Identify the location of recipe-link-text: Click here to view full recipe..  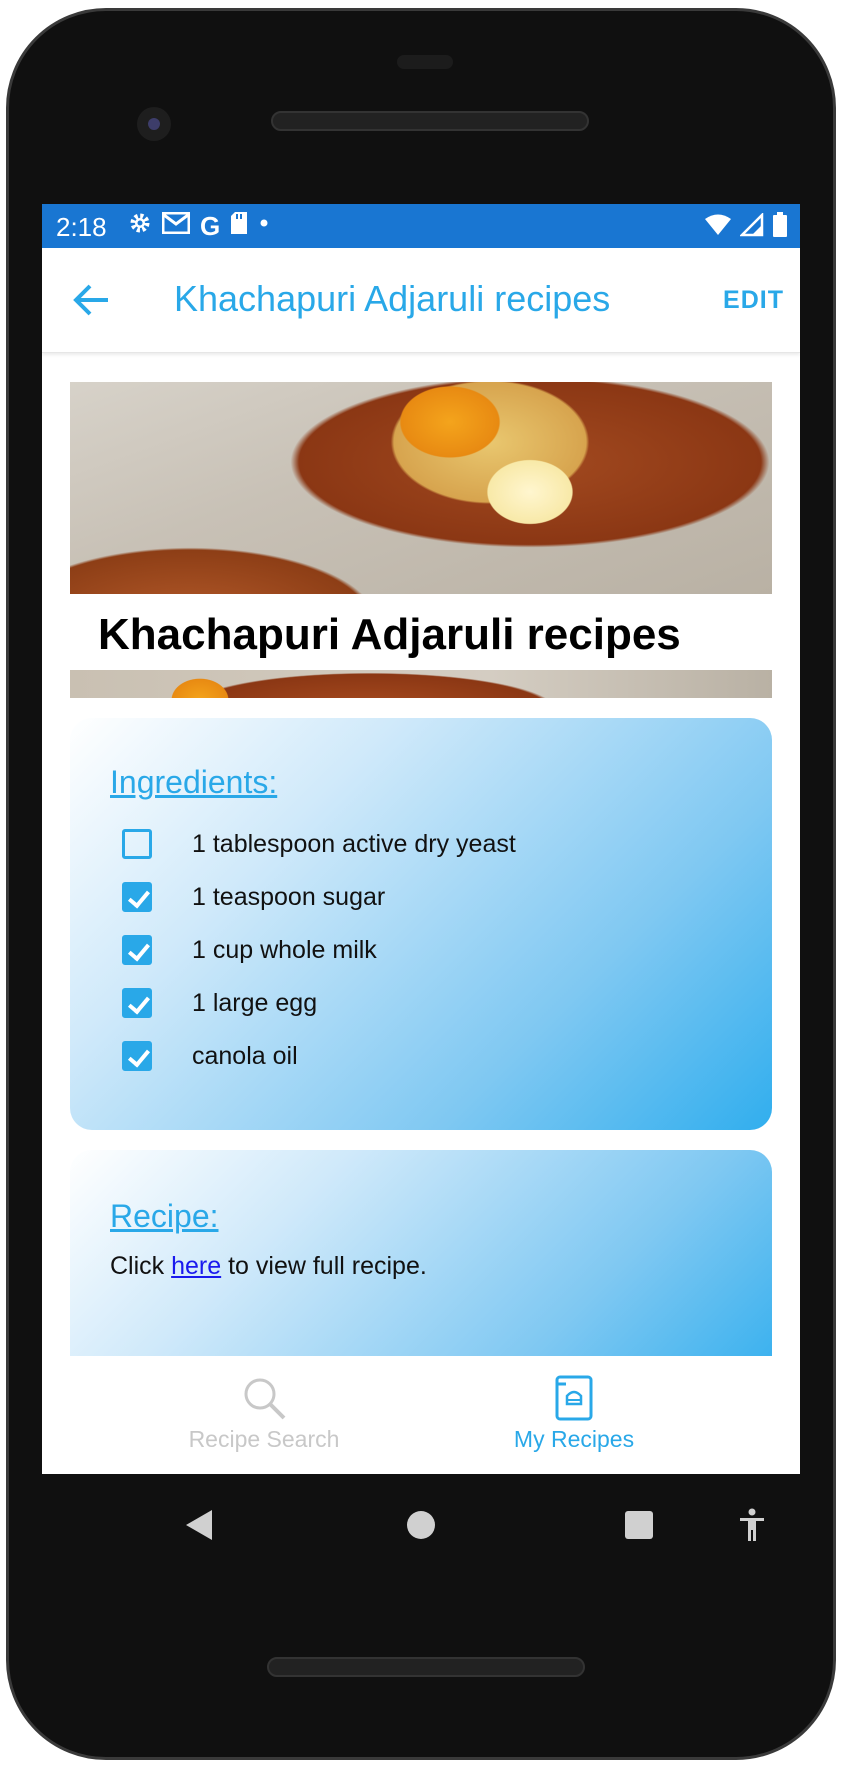
(268, 1266).